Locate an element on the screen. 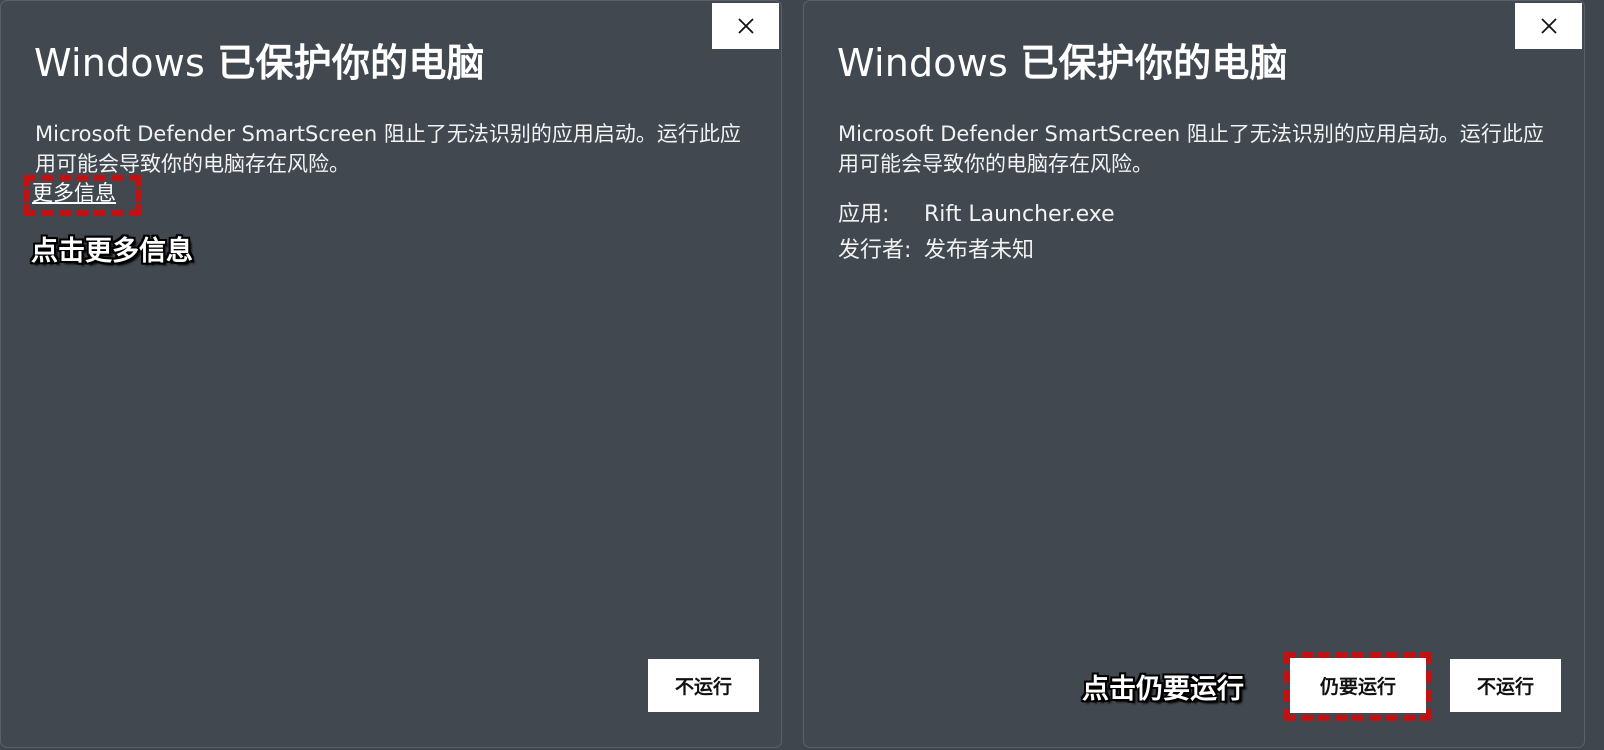  publisher-info-row: 发行者: 发布者未知 is located at coordinates (936, 251).